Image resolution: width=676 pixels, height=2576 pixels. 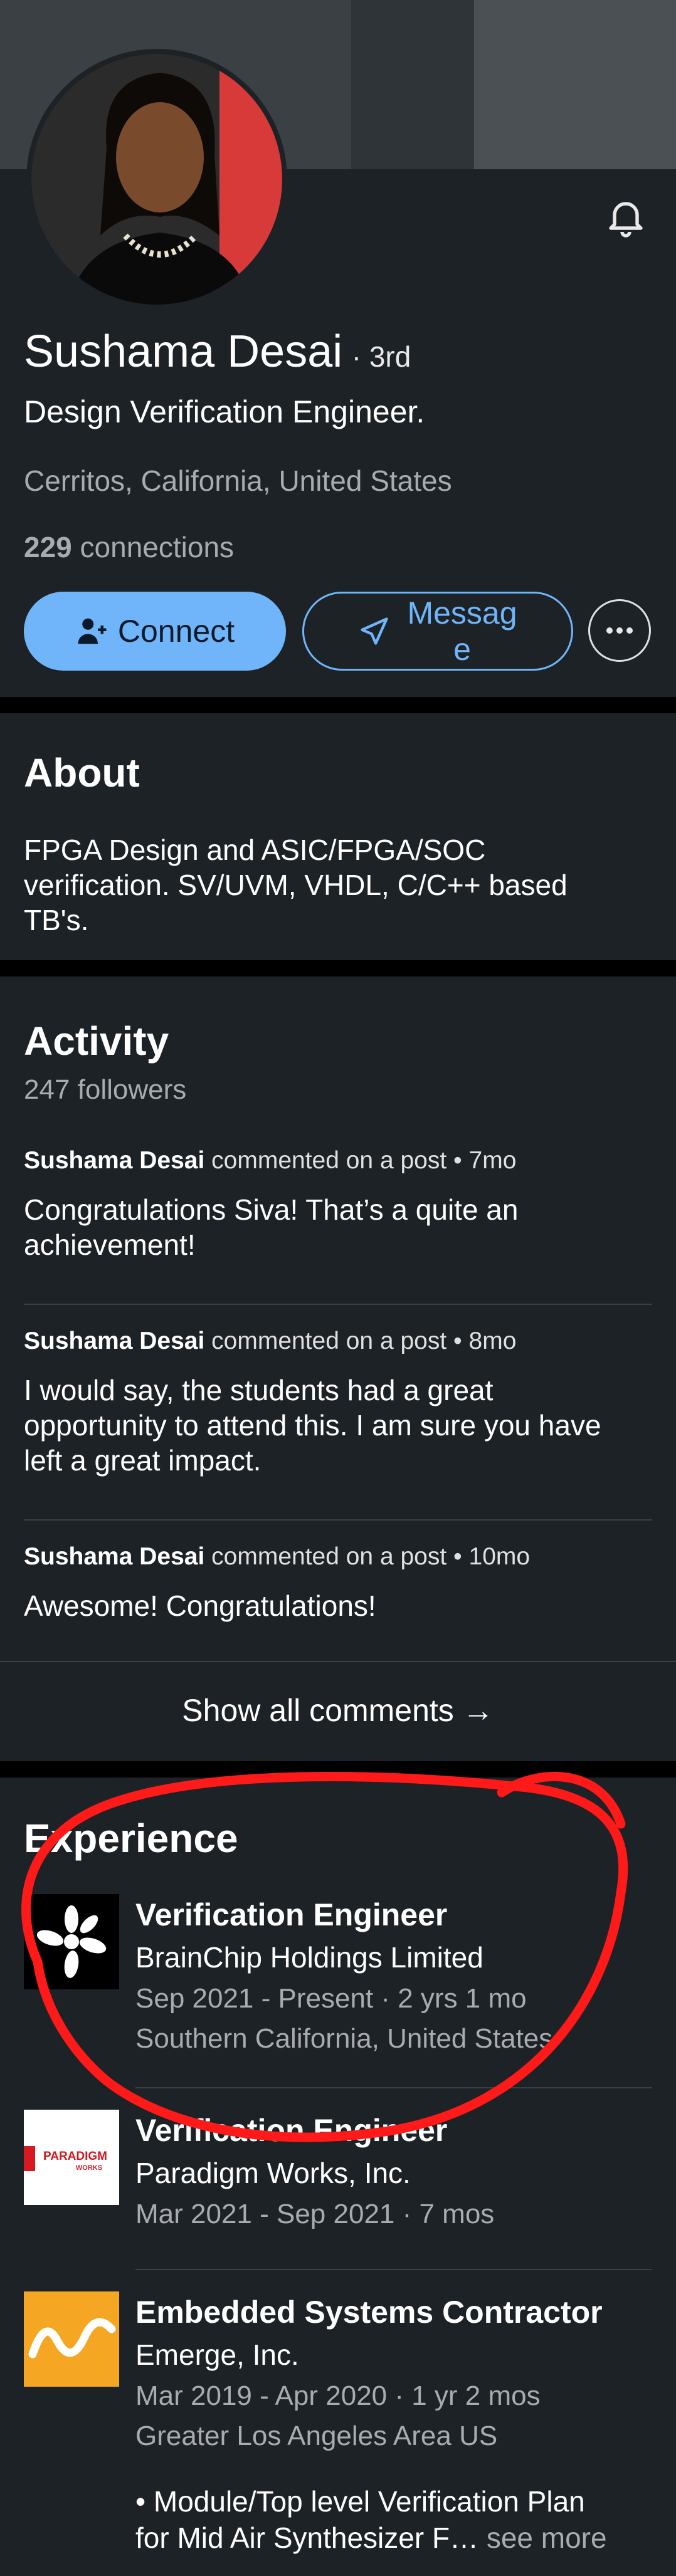 I want to click on activity-action: commented on a post • 10mo, so click(x=368, y=1556).